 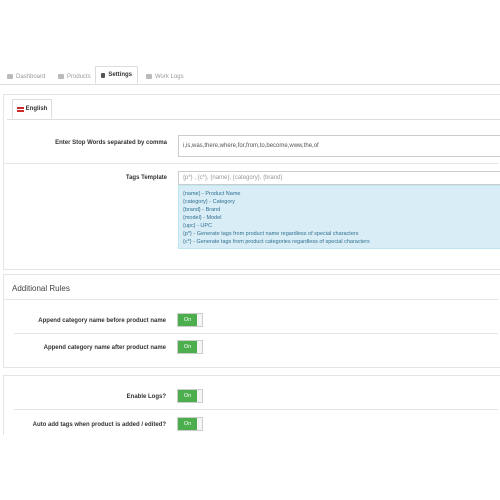 I want to click on stop-words-label: Enter Stop Words separated by comma, so click(x=111, y=143).